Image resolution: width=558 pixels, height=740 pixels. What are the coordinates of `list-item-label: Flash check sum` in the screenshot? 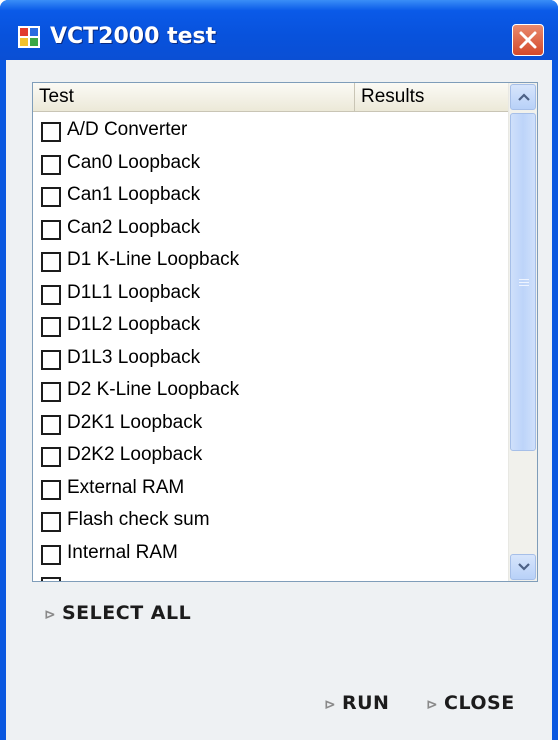 It's located at (138, 519).